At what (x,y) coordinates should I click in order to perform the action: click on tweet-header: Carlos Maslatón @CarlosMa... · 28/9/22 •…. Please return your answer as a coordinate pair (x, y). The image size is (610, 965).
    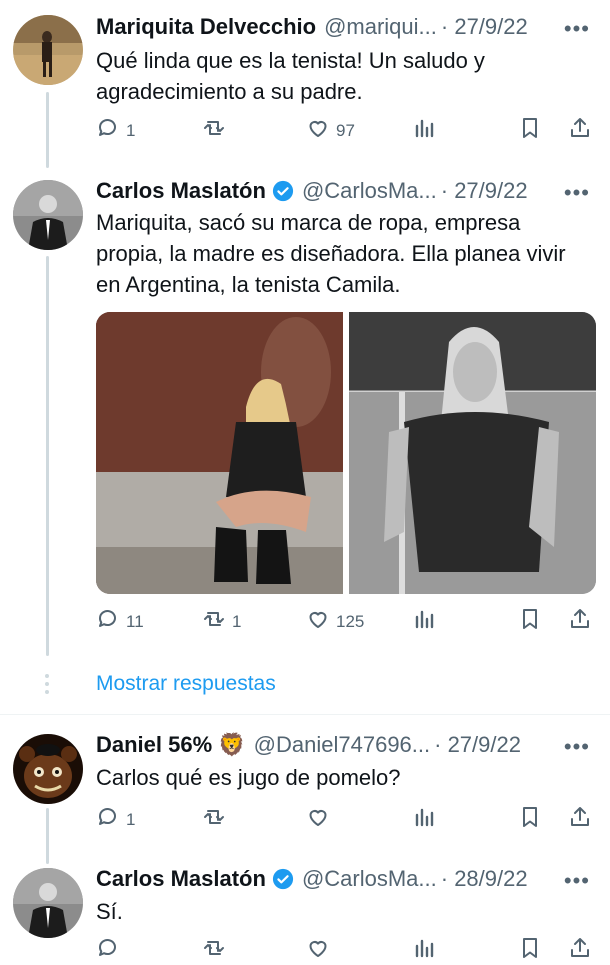
    Looking at the image, I should click on (346, 879).